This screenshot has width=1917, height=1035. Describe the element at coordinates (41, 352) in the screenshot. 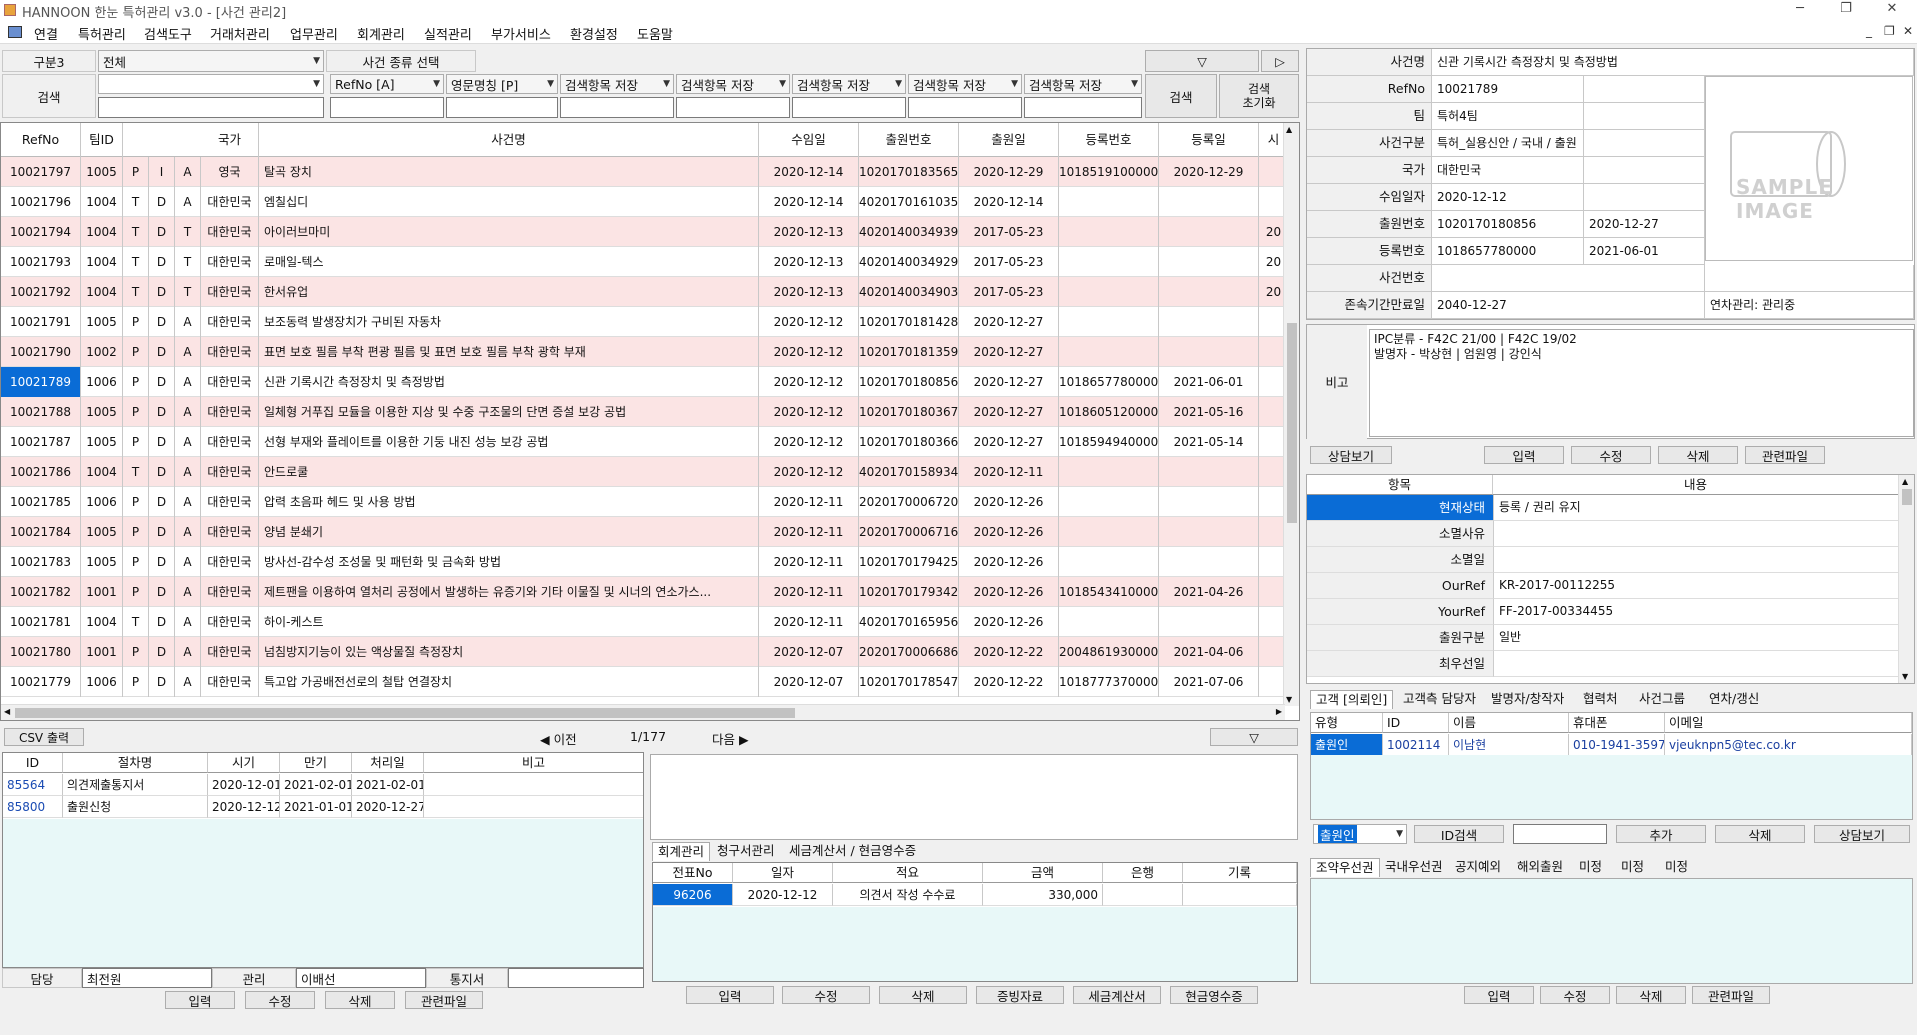

I see `grid-cell-ref: 10021790` at that location.